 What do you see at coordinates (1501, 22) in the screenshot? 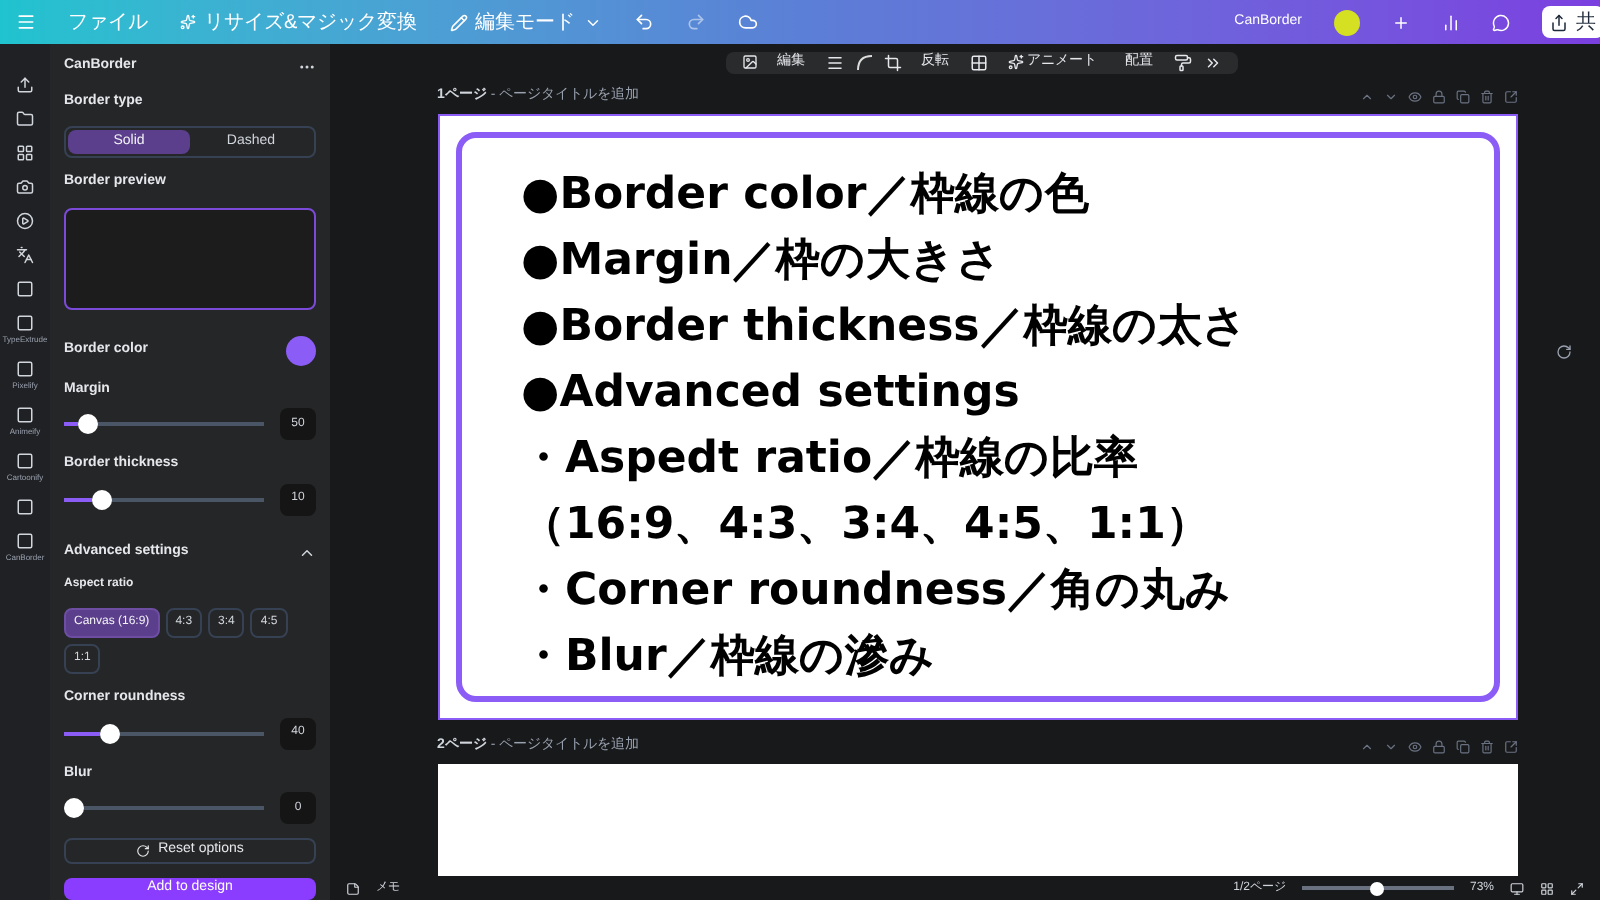
I see `comment-icon` at bounding box center [1501, 22].